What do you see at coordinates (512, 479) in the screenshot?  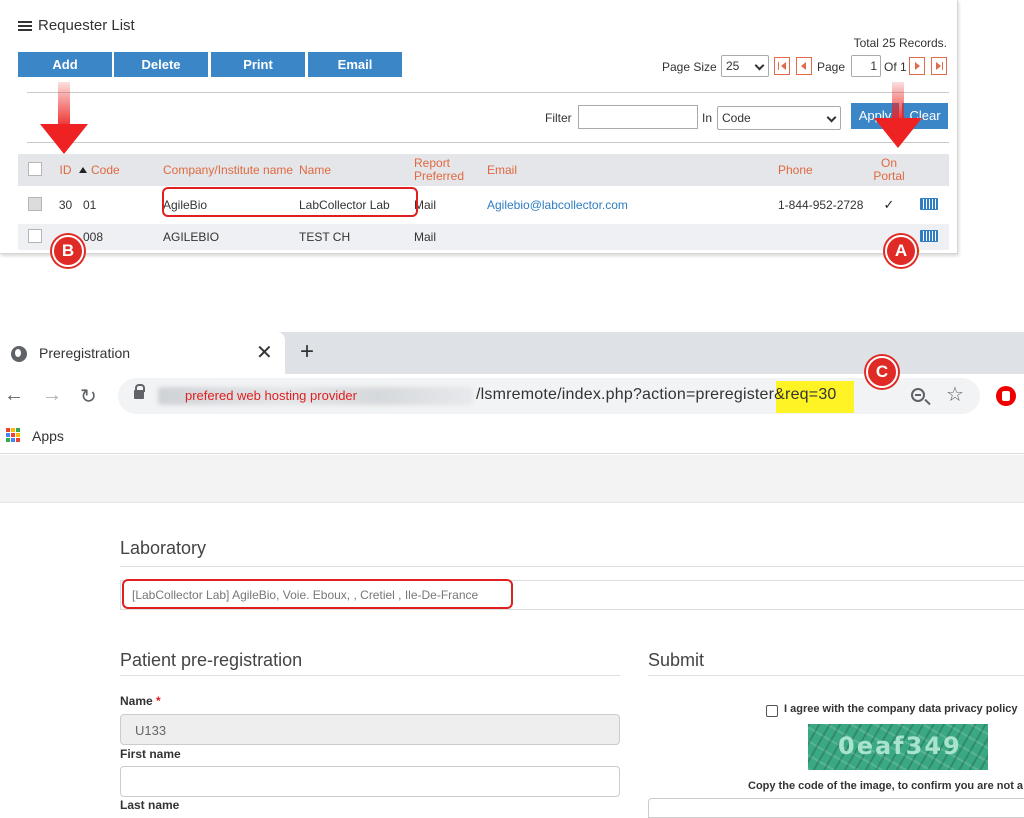 I see `page-header-band` at bounding box center [512, 479].